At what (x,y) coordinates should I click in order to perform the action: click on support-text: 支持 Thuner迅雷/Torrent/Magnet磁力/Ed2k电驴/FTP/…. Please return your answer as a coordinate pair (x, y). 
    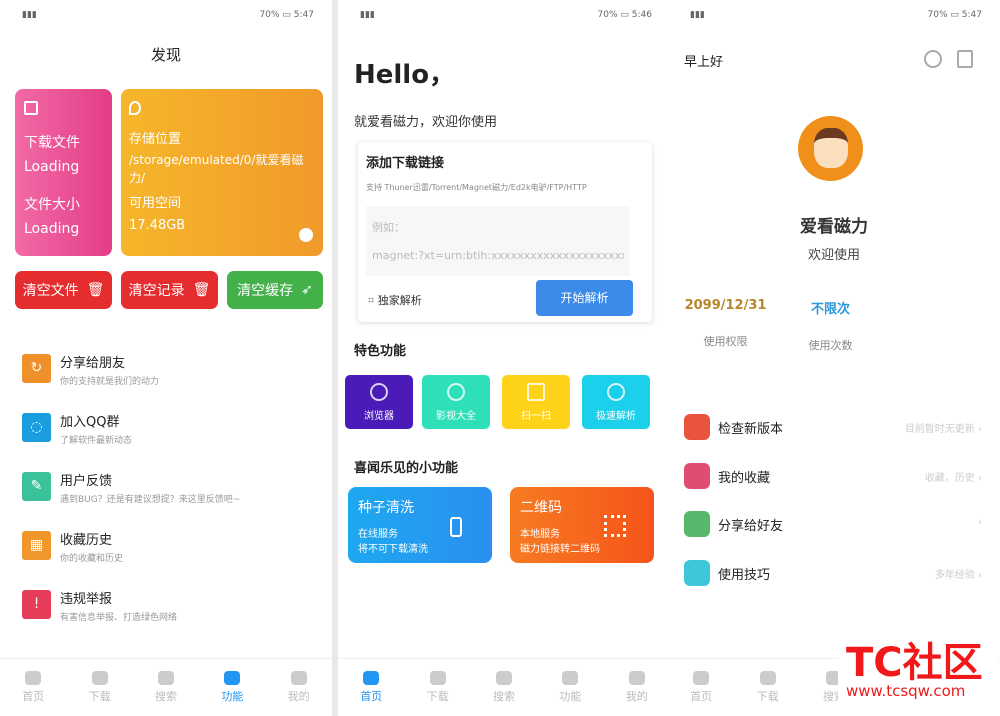
    Looking at the image, I should click on (476, 187).